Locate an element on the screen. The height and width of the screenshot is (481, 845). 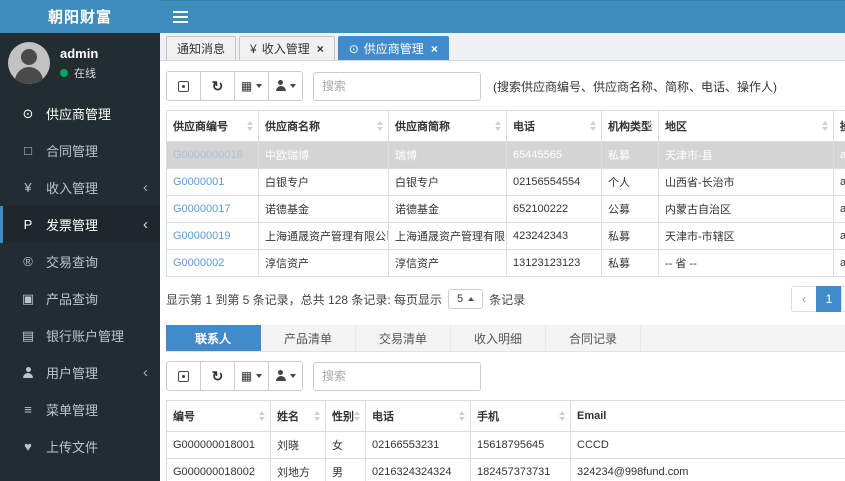
sidebar-item-invoice-management: P 发票管理 ‹ is located at coordinates (80, 224).